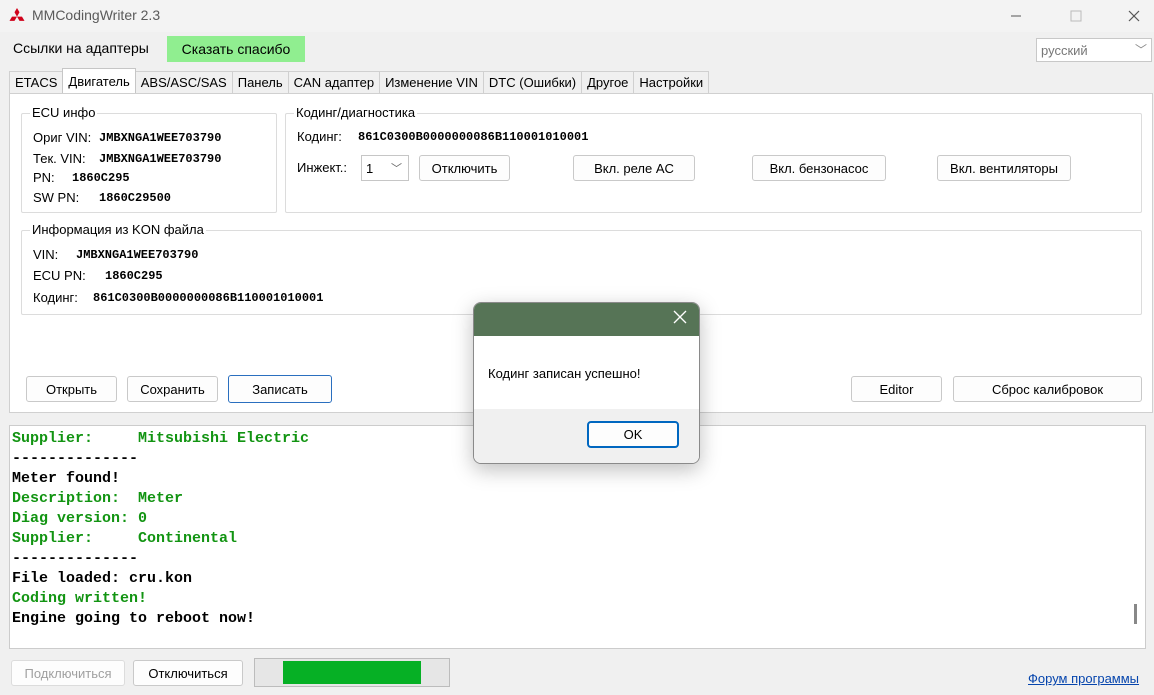 The height and width of the screenshot is (695, 1154). What do you see at coordinates (370, 168) in the screenshot?
I see `injector-value: 1` at bounding box center [370, 168].